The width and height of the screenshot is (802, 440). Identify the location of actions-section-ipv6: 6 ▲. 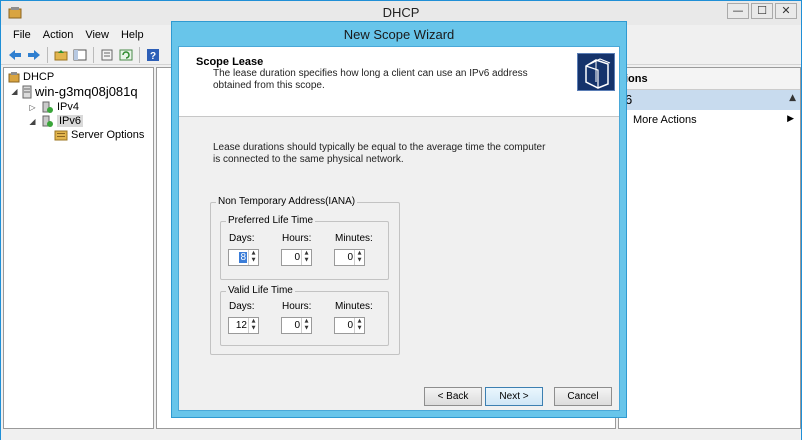
(709, 100).